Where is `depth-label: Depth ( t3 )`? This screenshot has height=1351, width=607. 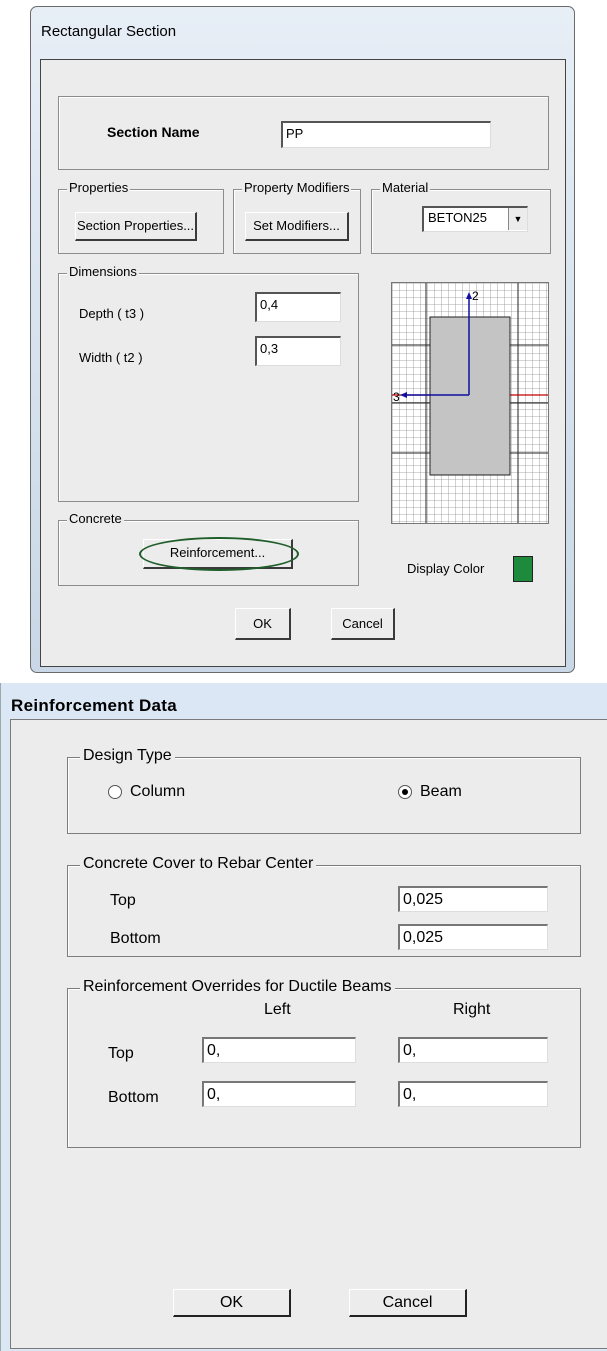 depth-label: Depth ( t3 ) is located at coordinates (112, 313).